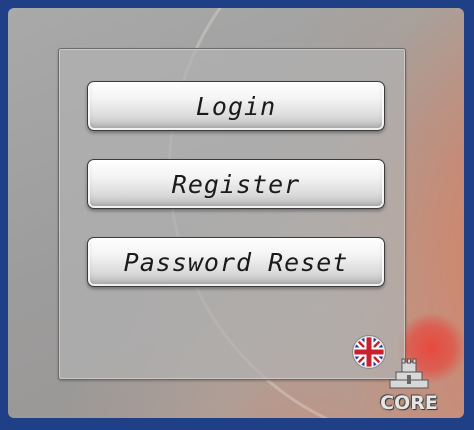 This screenshot has height=430, width=474. I want to click on core-logo: CORE, so click(409, 386).